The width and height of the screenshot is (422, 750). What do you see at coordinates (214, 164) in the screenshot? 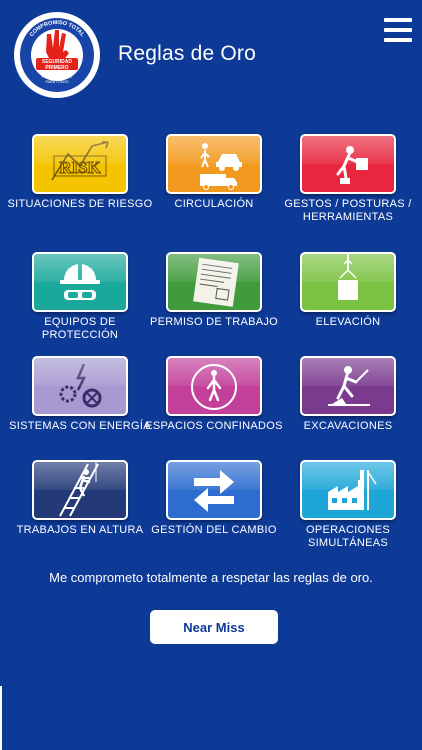
I see `traffic-circulation-icon` at bounding box center [214, 164].